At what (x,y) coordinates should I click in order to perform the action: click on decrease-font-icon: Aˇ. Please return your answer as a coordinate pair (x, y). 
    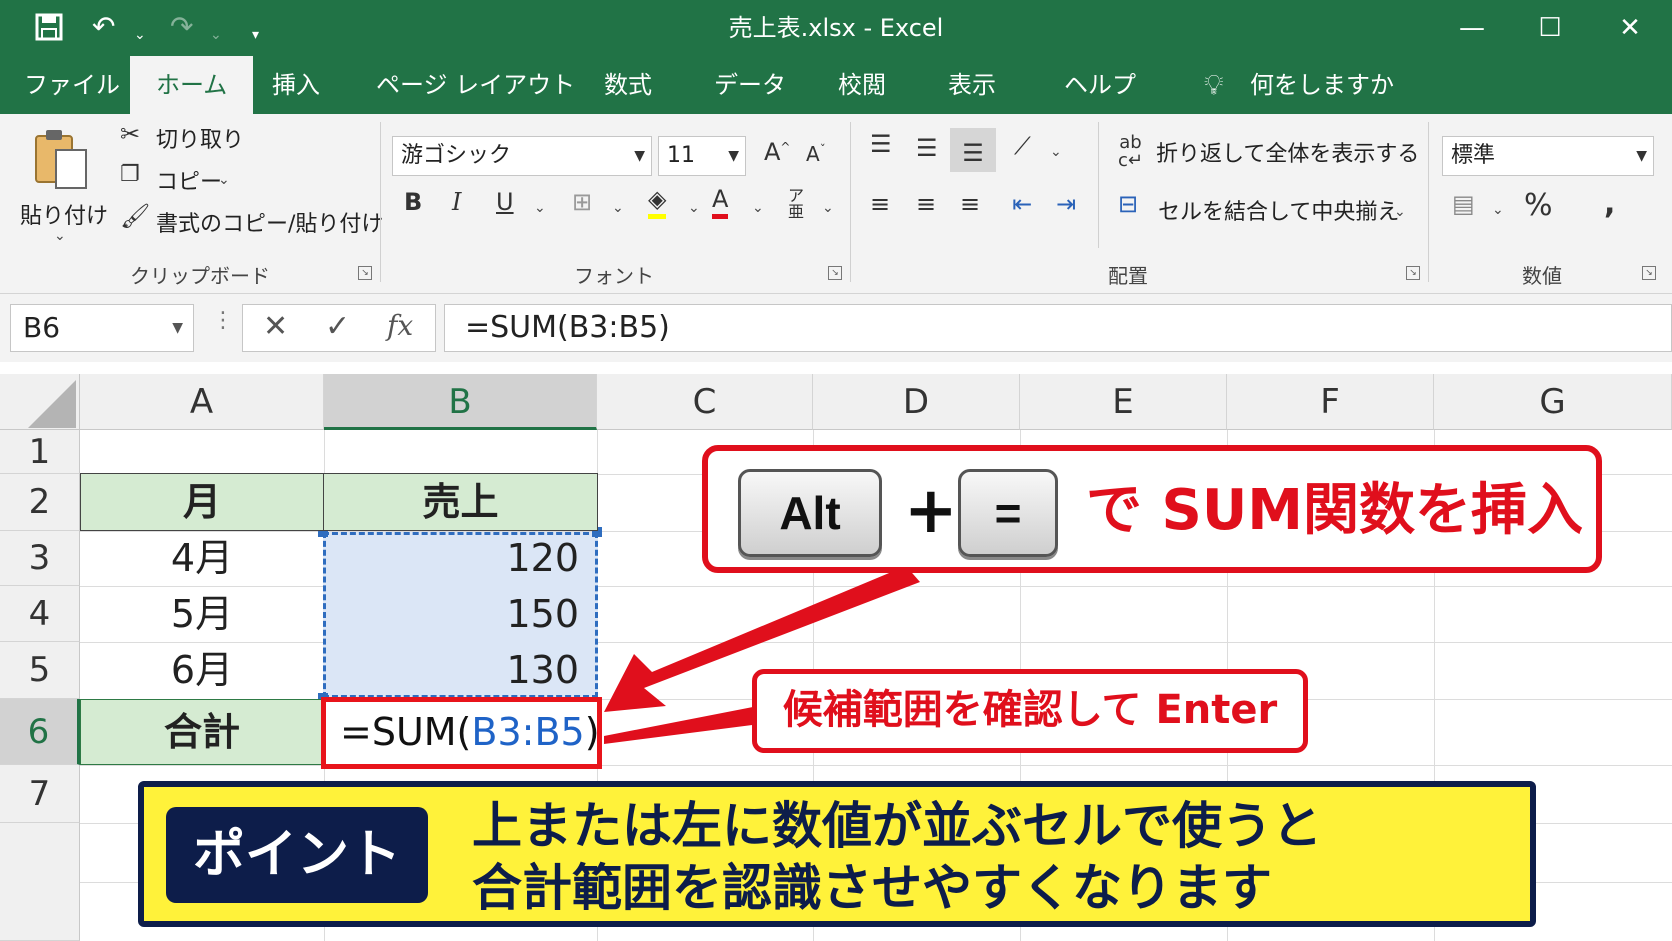
    Looking at the image, I should click on (816, 154).